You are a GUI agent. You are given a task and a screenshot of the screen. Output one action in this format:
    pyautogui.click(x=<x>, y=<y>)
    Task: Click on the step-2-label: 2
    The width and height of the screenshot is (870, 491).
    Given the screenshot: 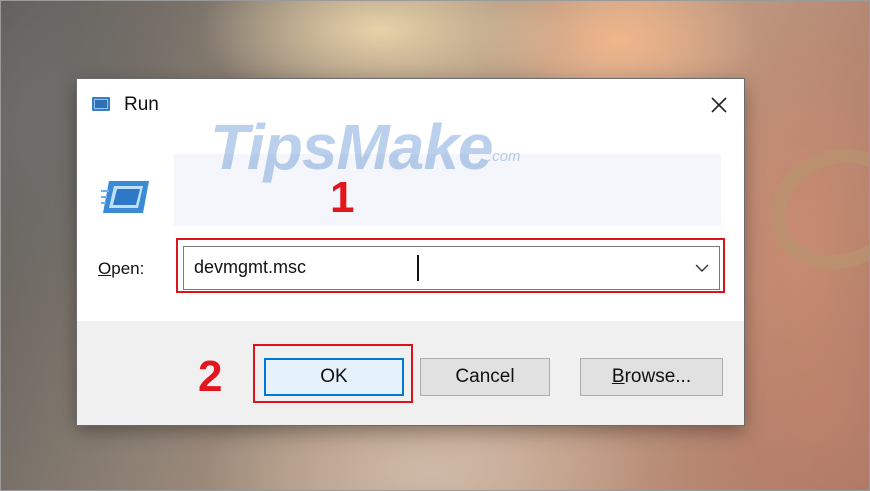 What is the action you would take?
    pyautogui.click(x=210, y=376)
    